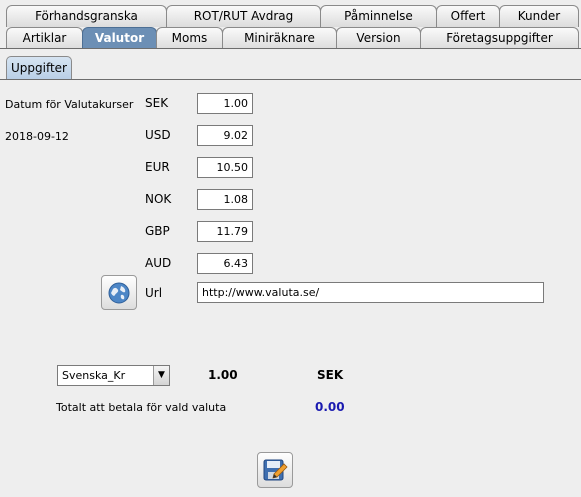  I want to click on globe-icon, so click(119, 293).